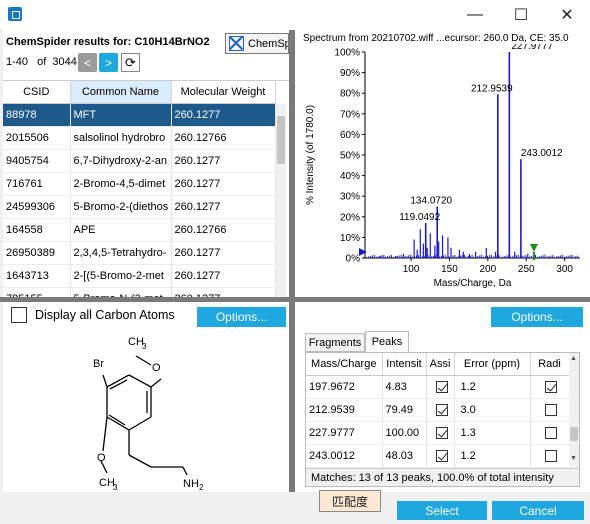 The width and height of the screenshot is (590, 524). What do you see at coordinates (347, 53) in the screenshot?
I see `y-tick-label: 100%` at bounding box center [347, 53].